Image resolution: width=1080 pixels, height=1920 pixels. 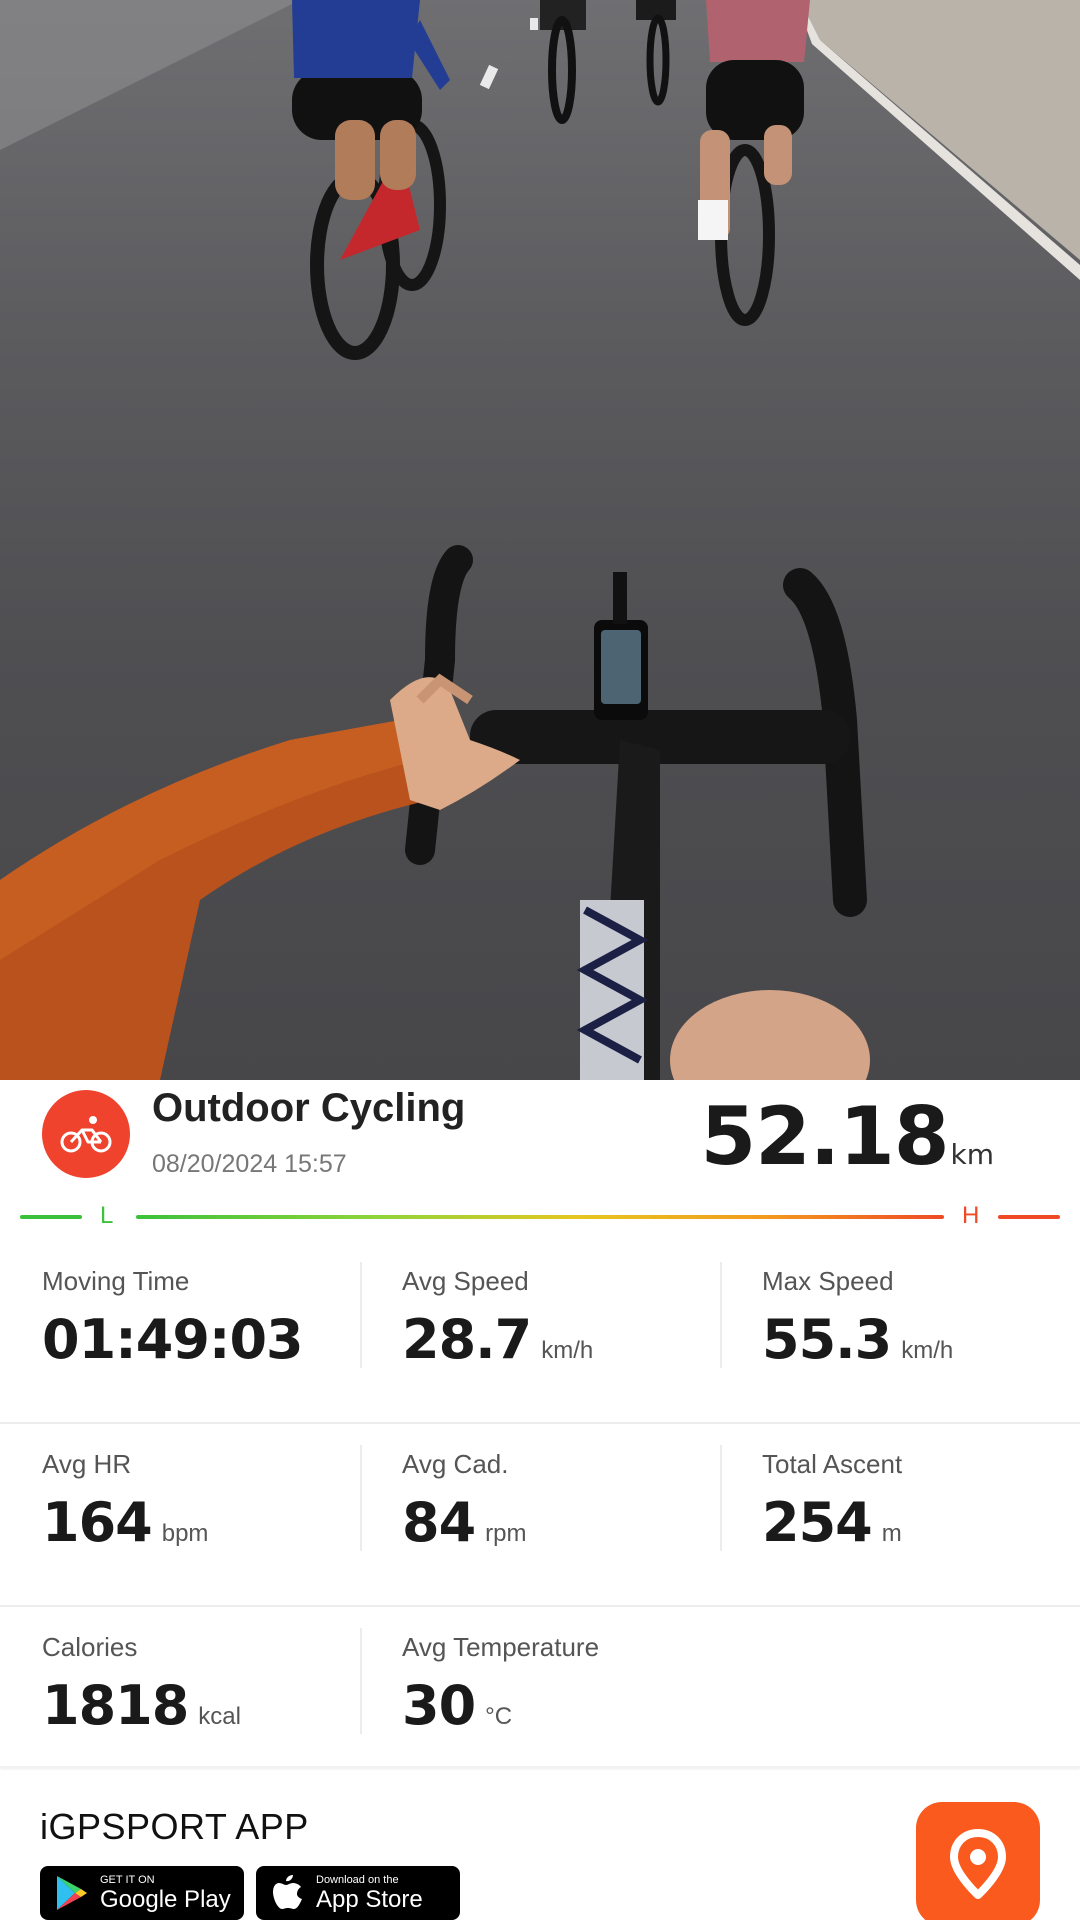 I want to click on app-store-button: Download on the App Store, so click(x=358, y=1893).